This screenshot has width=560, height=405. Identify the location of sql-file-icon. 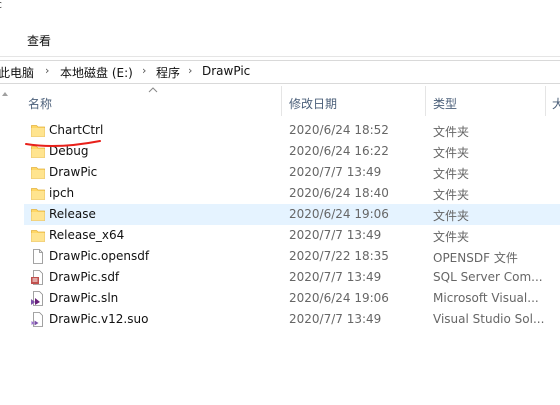
(38, 277).